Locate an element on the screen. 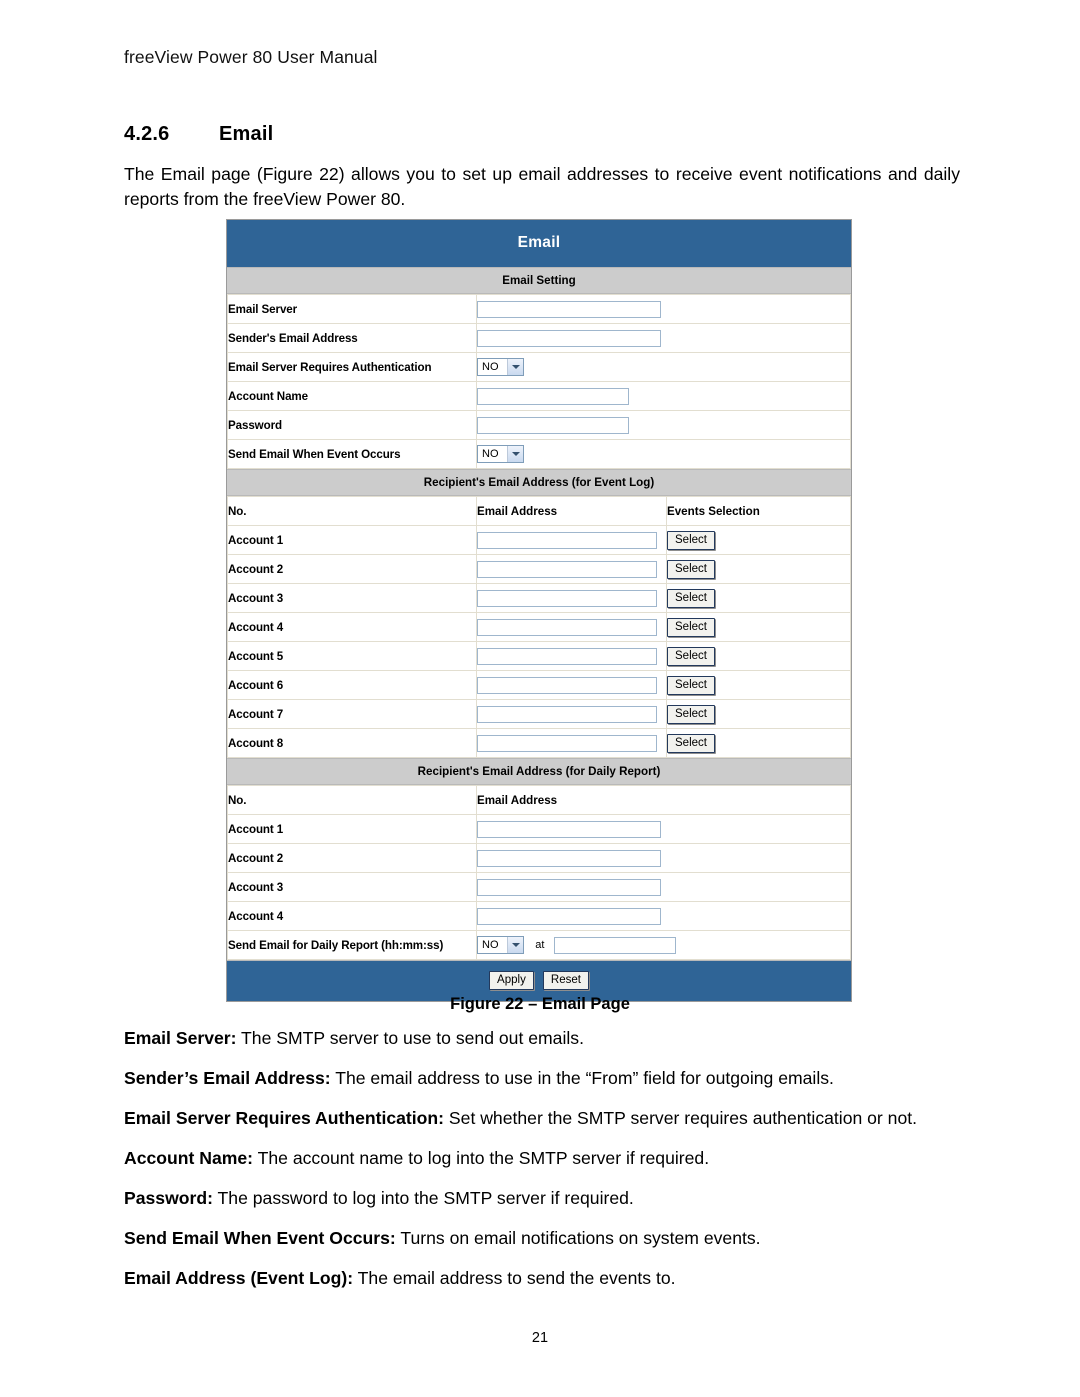 The image size is (1080, 1397). row-field-password is located at coordinates (663, 425).